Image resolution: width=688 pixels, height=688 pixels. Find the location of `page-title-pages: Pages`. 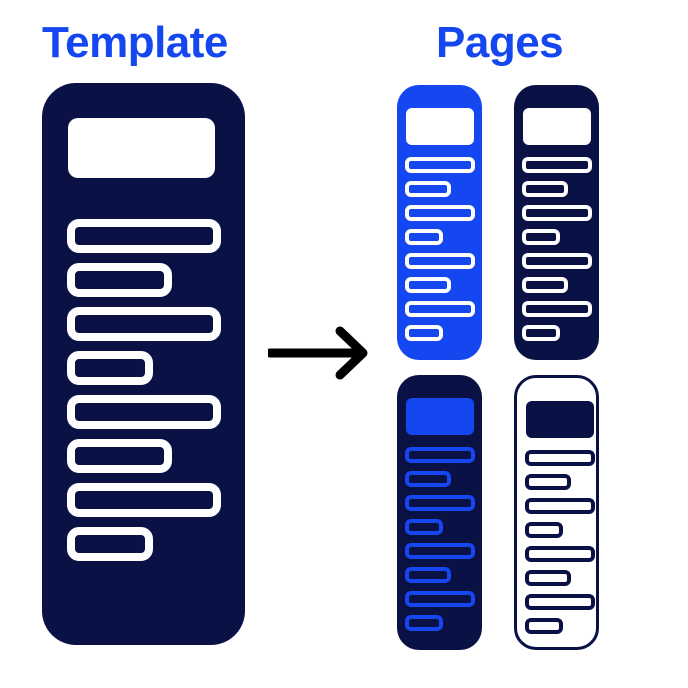

page-title-pages: Pages is located at coordinates (500, 42).